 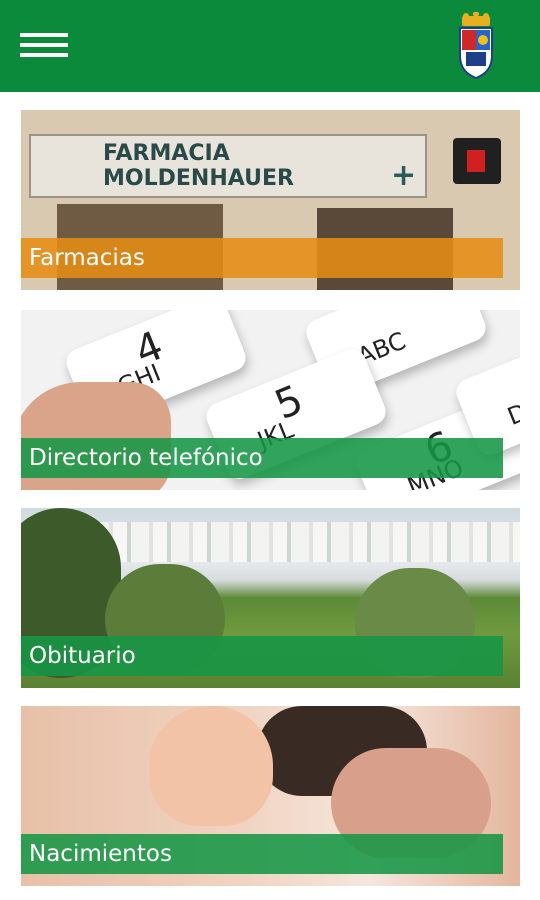 I want to click on pharmacy-sign: FARMACIA MOLDENHAUER, so click(x=228, y=166).